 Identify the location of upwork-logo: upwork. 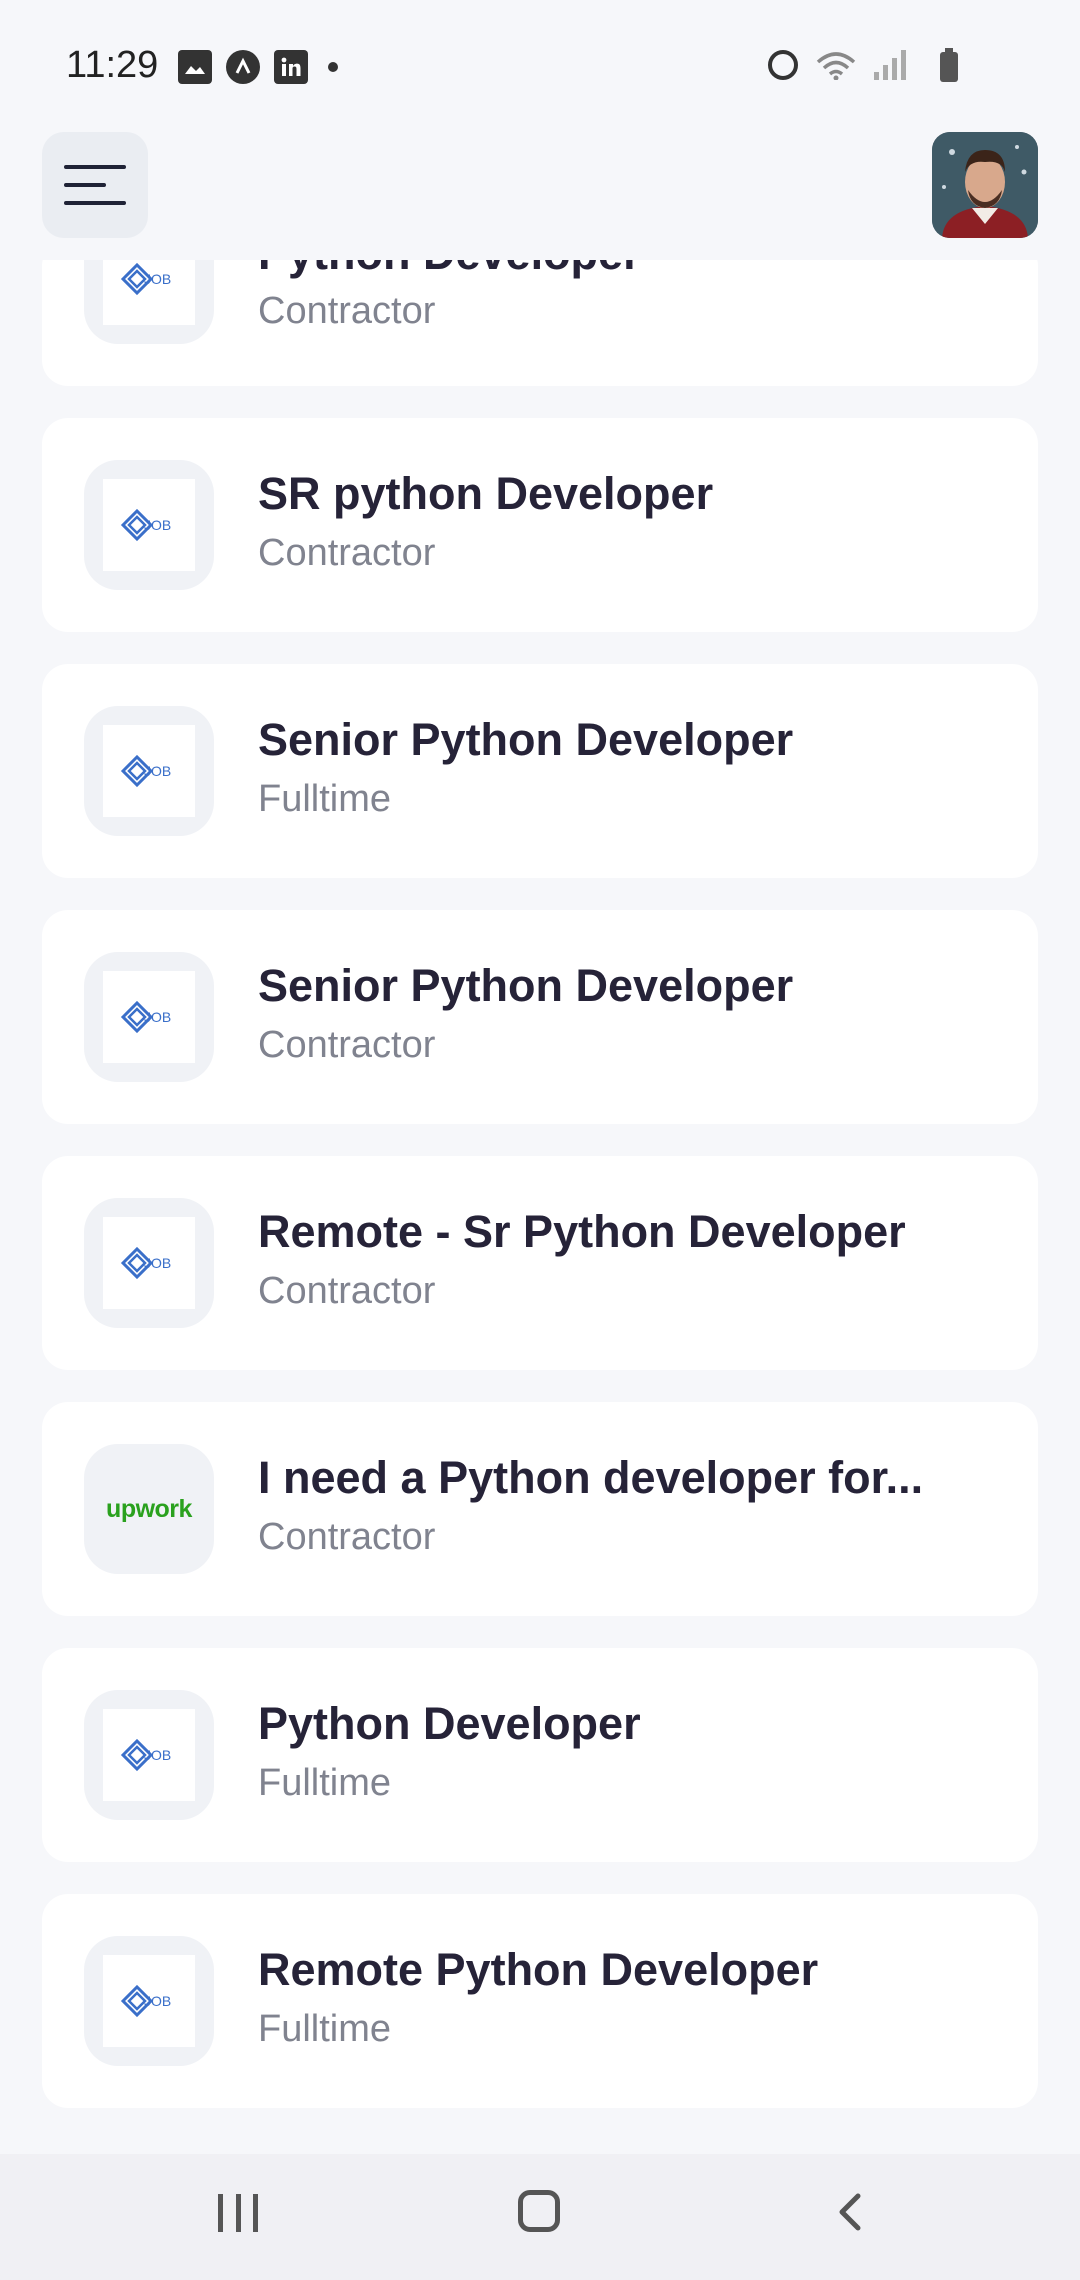
(149, 1508).